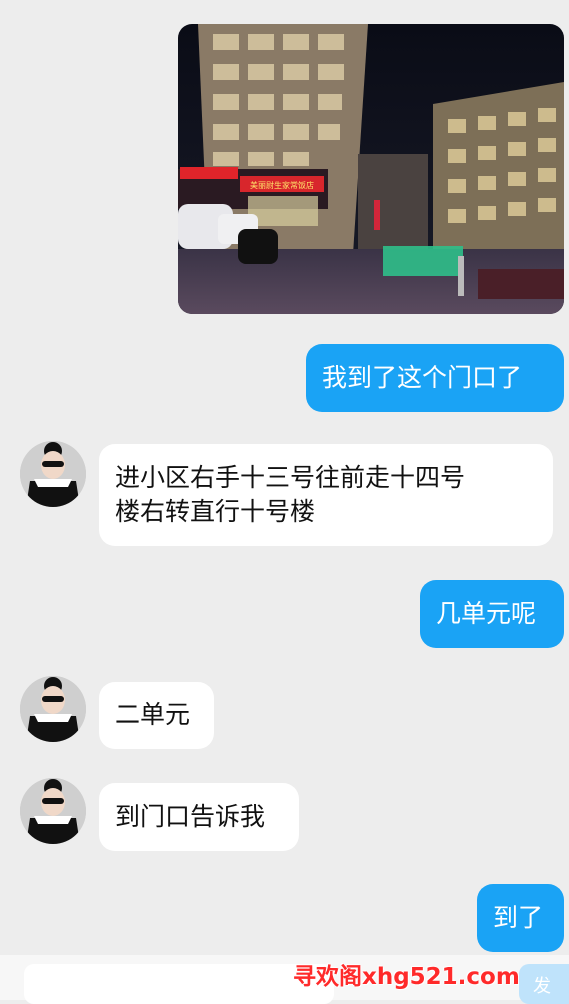 This screenshot has width=569, height=1004. I want to click on message-text: 几单元呢, so click(486, 613).